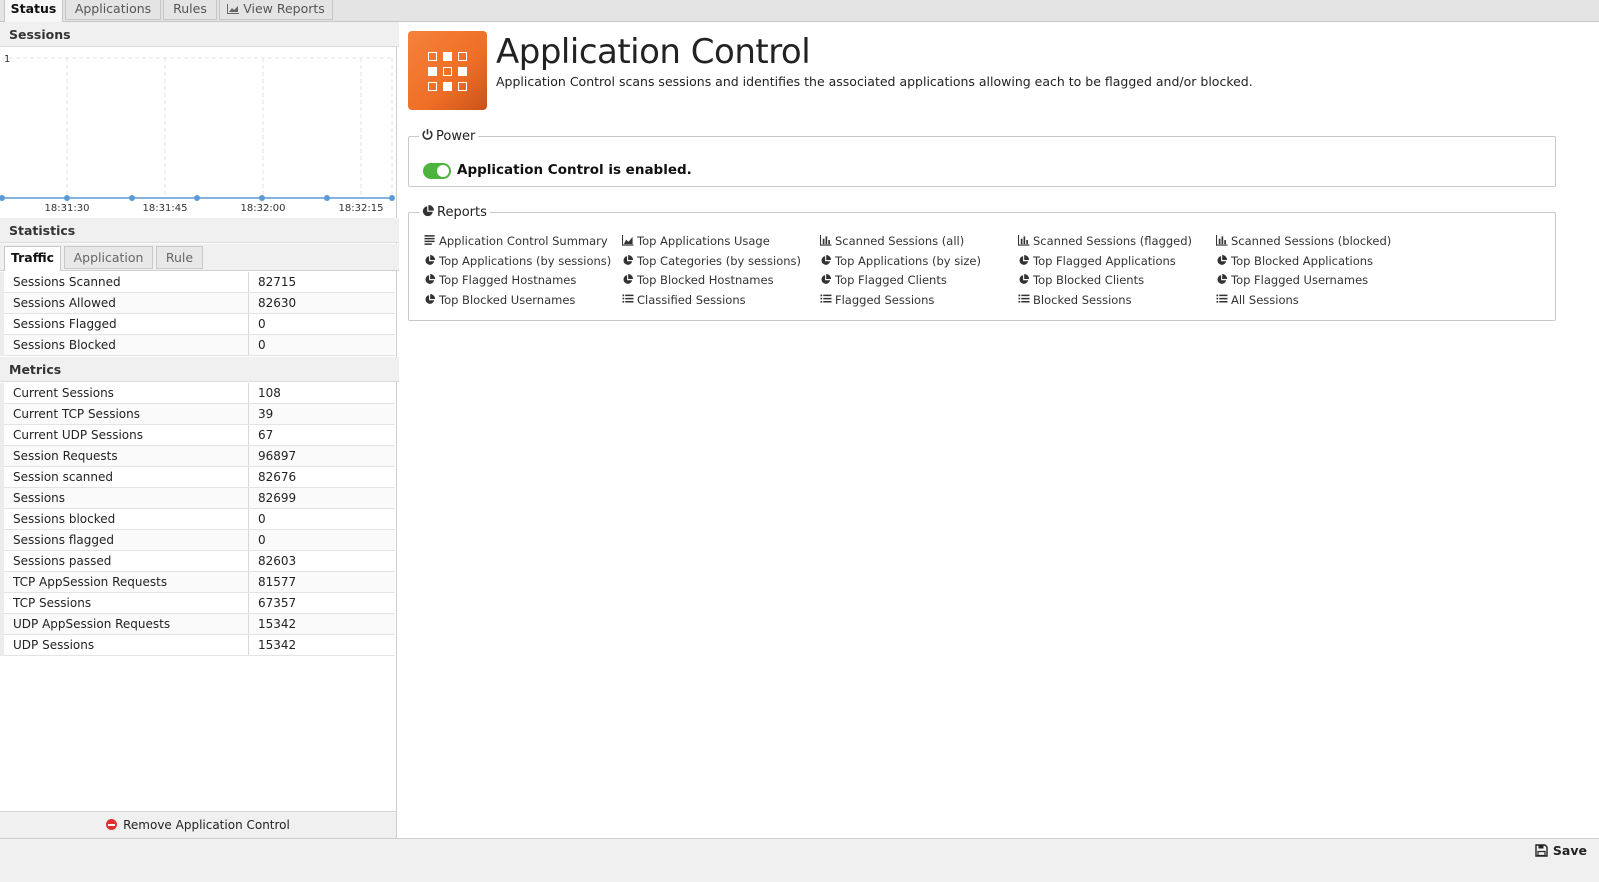 Image resolution: width=1599 pixels, height=882 pixels. I want to click on remove-app-button: Remove Application Control, so click(198, 825).